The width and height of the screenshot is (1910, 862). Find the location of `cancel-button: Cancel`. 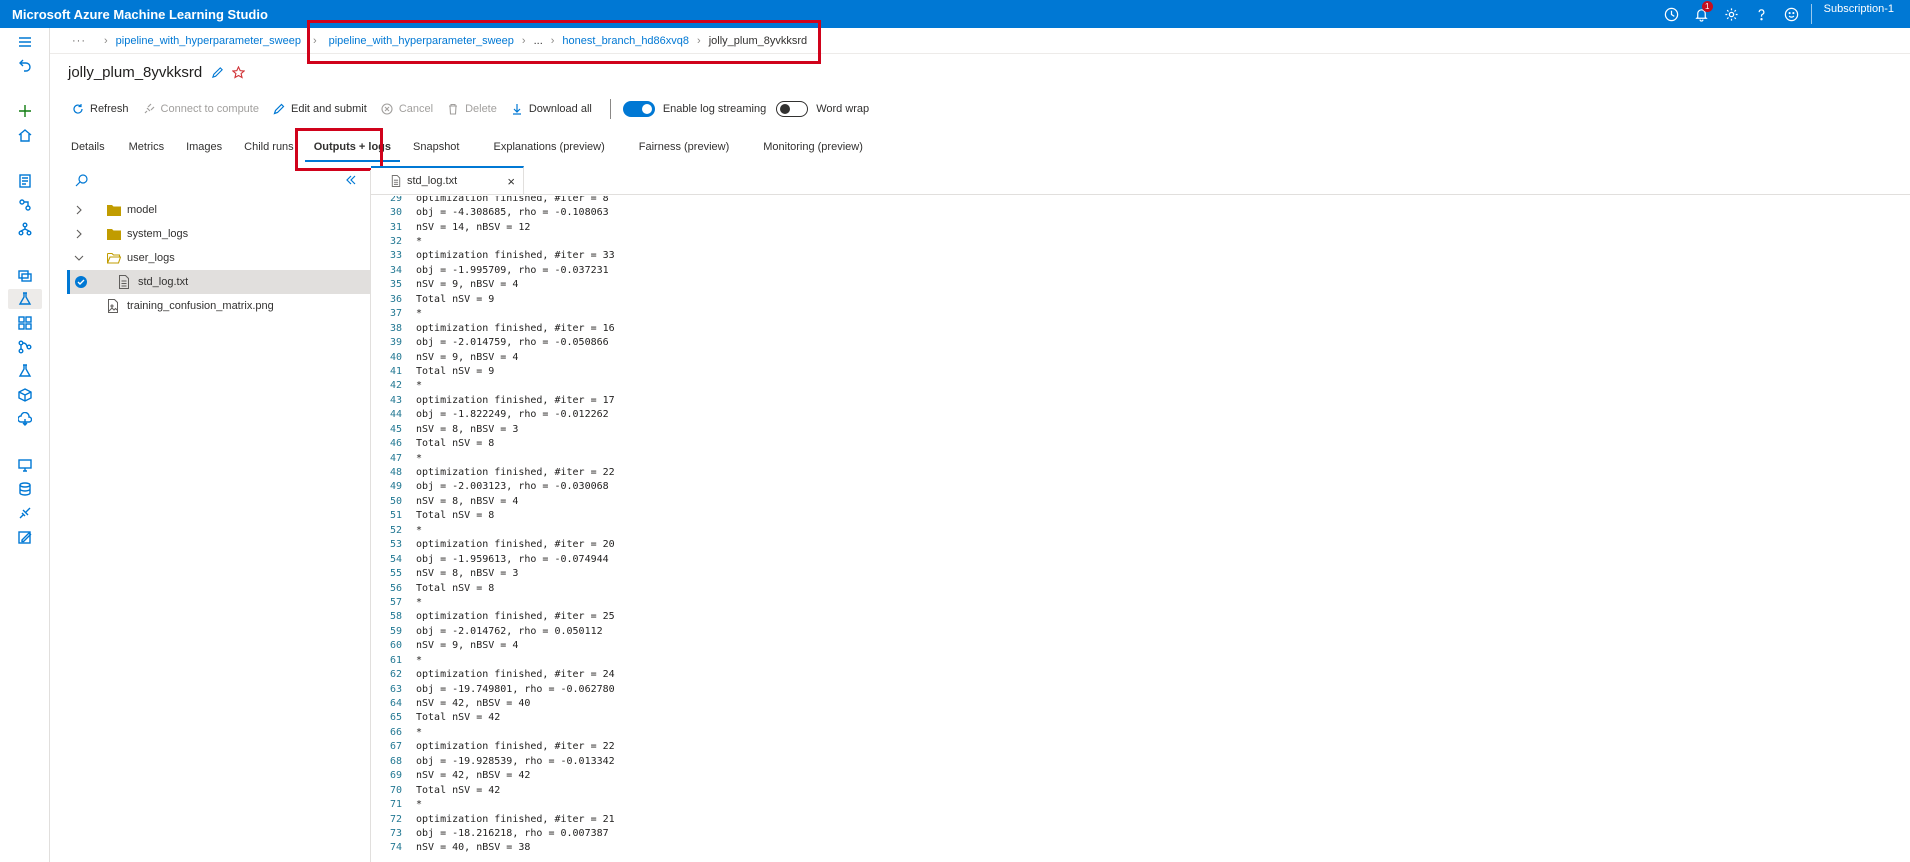

cancel-button: Cancel is located at coordinates (407, 109).